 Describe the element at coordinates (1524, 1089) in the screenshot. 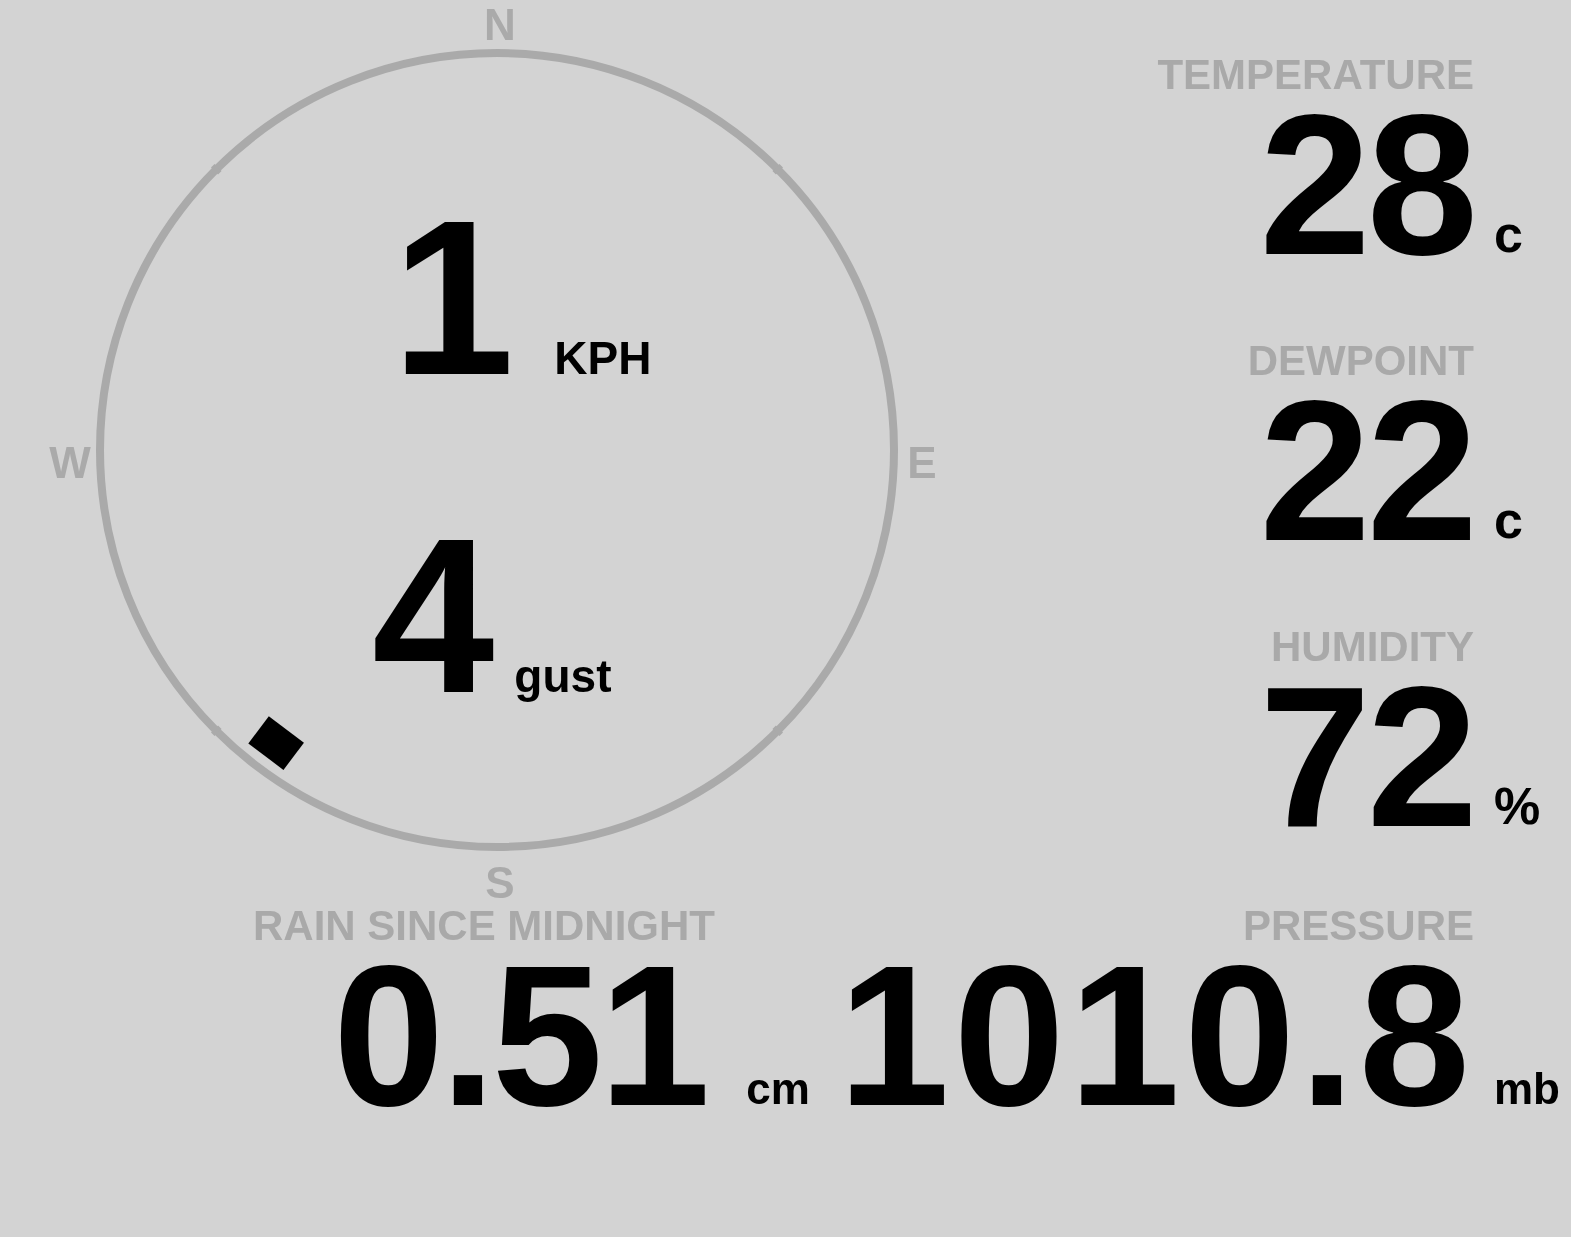

I see `pressure-unit: mb` at that location.